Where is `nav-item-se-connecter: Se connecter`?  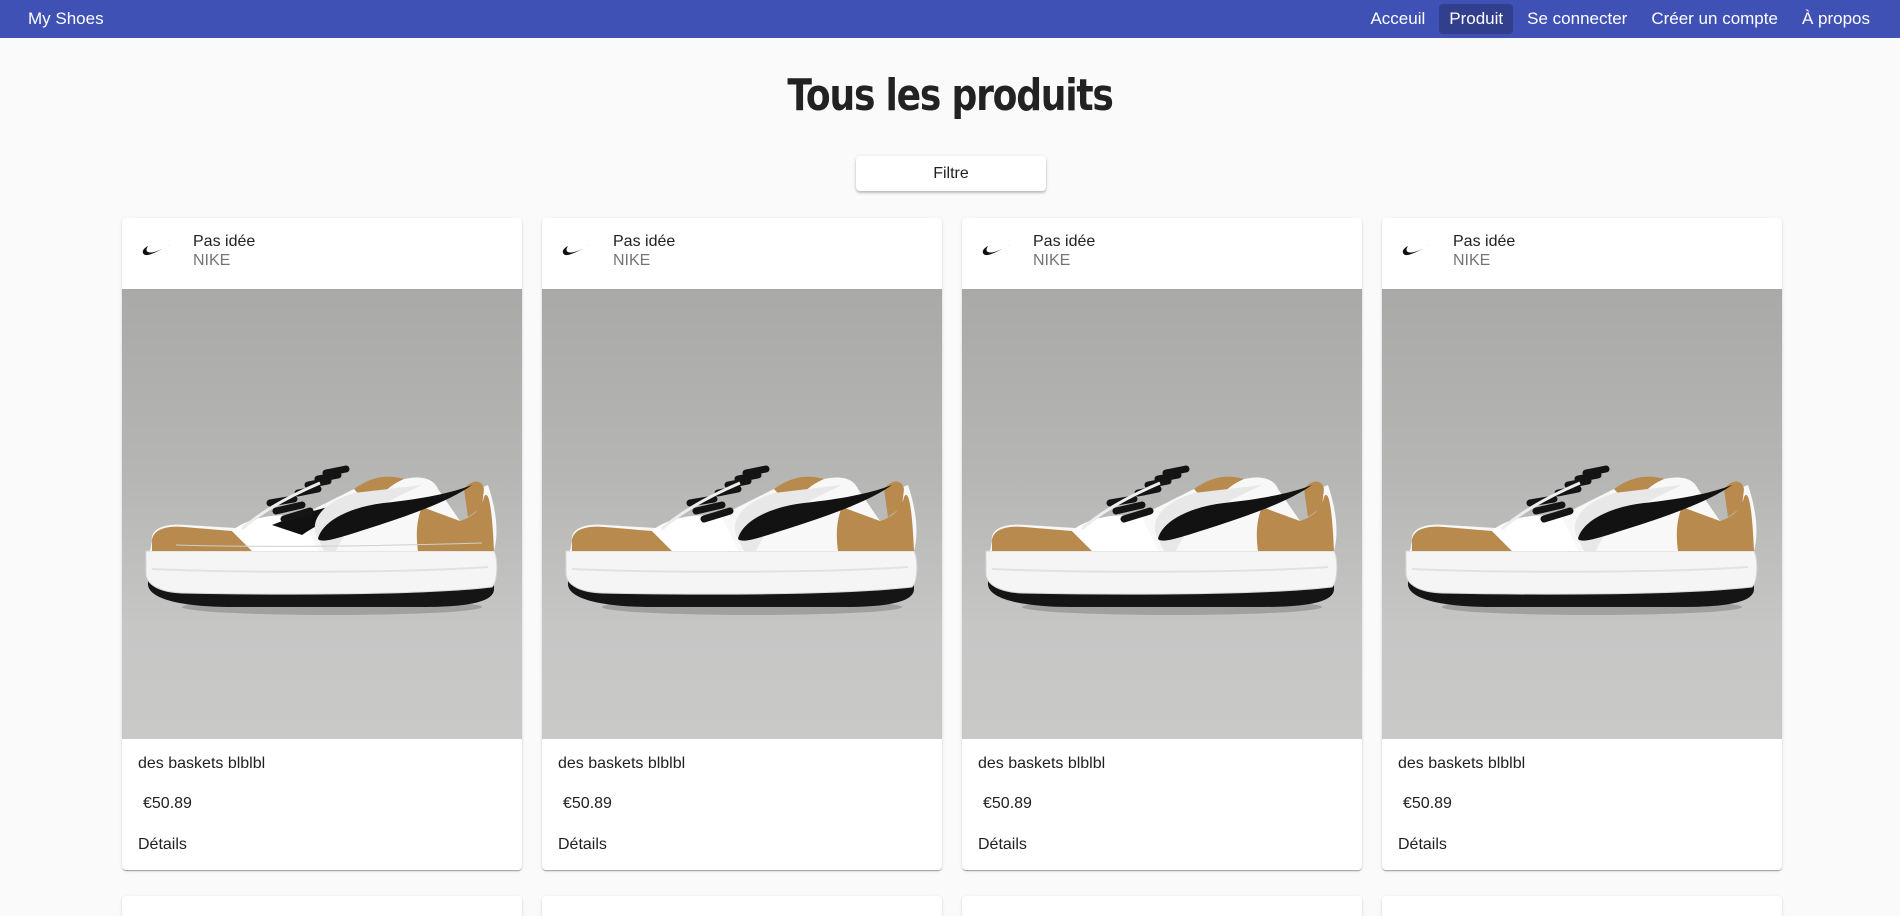
nav-item-se-connecter: Se connecter is located at coordinates (1577, 19).